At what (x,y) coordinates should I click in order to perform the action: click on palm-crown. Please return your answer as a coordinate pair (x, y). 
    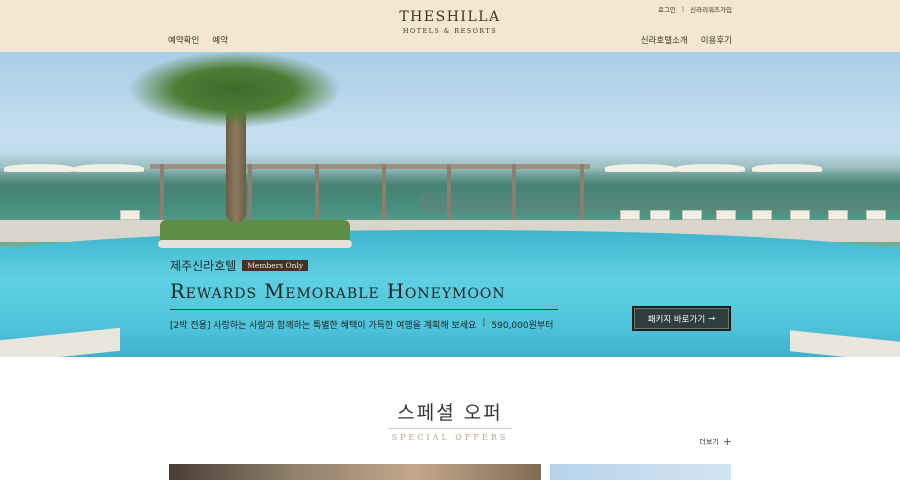
    Looking at the image, I should click on (235, 89).